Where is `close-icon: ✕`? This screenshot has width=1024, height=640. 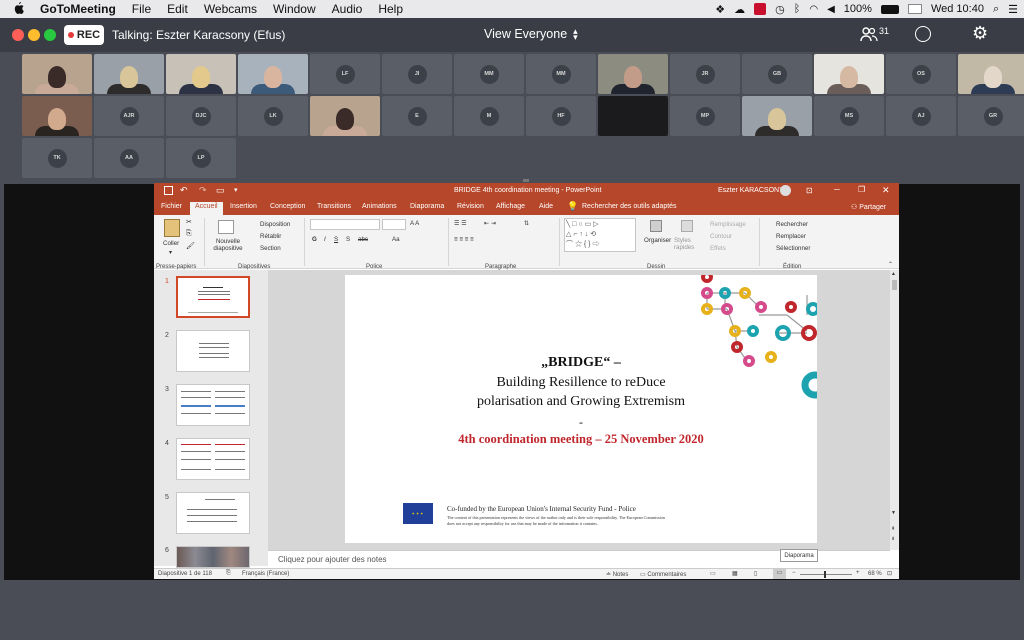
close-icon: ✕ is located at coordinates (886, 190).